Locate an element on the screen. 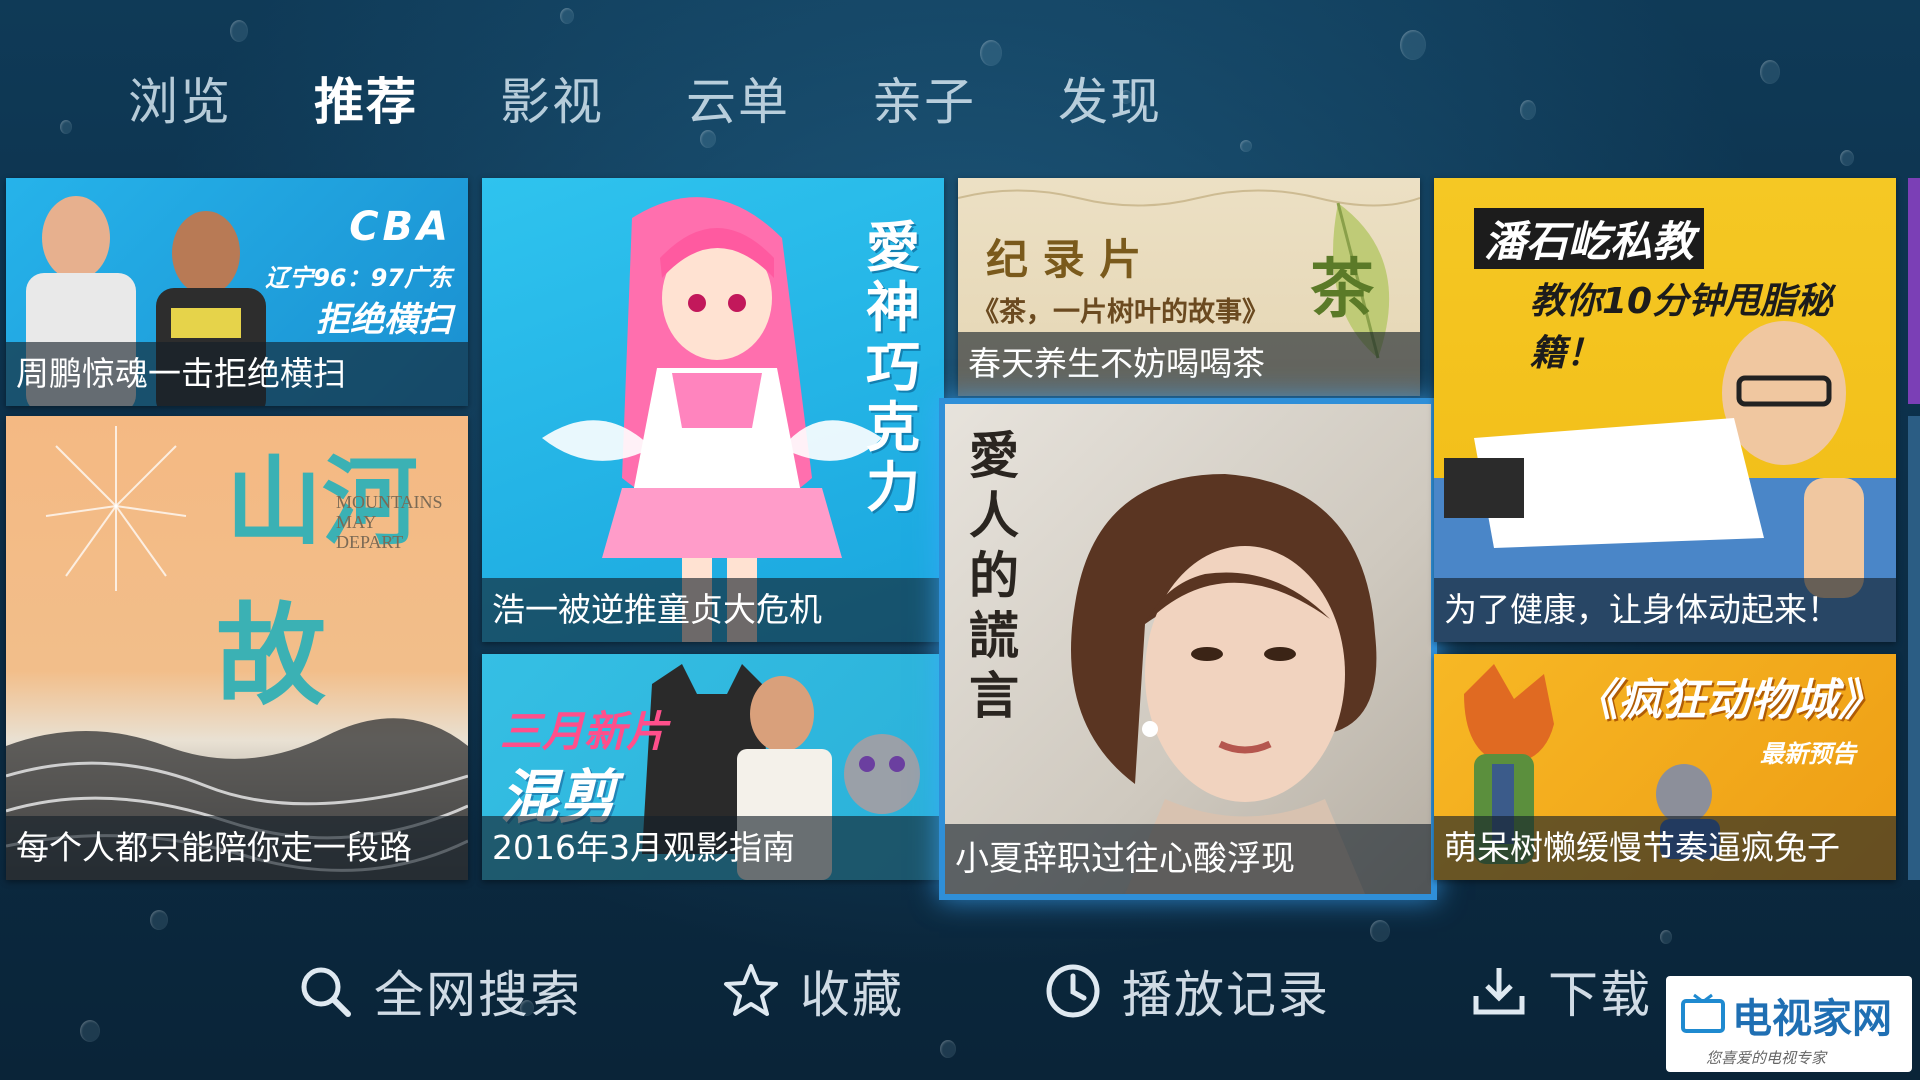  watermark-subtitle: 您喜爱的电视专家 is located at coordinates (1766, 1058).